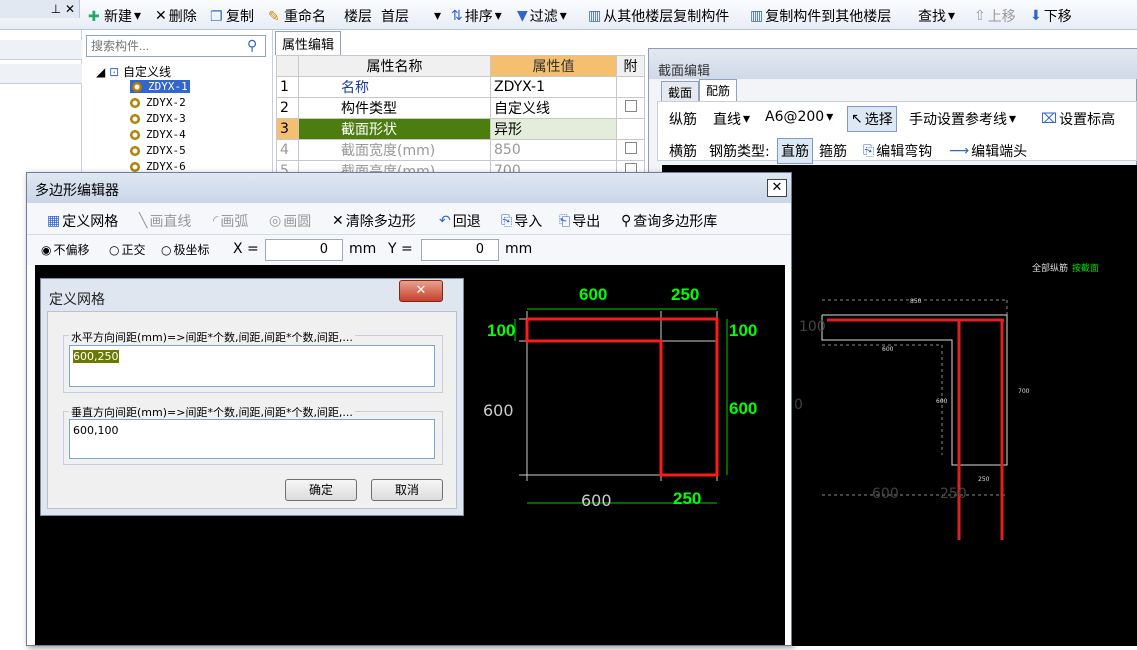 Image resolution: width=1137 pixels, height=650 pixels. What do you see at coordinates (916, 301) in the screenshot?
I see `dim-label-top: 850` at bounding box center [916, 301].